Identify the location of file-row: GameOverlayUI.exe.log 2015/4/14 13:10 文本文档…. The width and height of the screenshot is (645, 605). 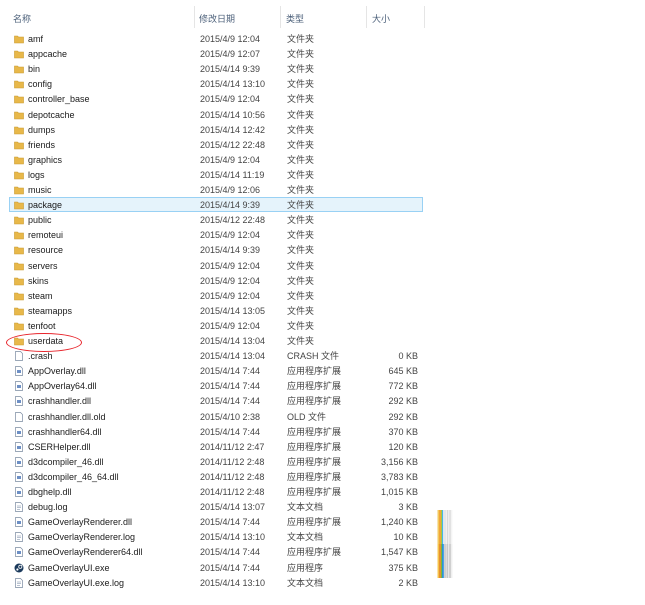
(216, 582).